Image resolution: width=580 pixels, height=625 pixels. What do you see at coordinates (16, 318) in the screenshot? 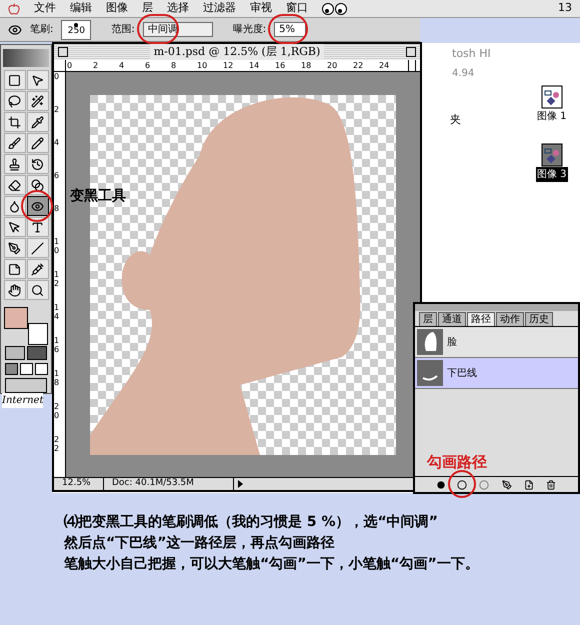
I see `foreground-color-swatch` at bounding box center [16, 318].